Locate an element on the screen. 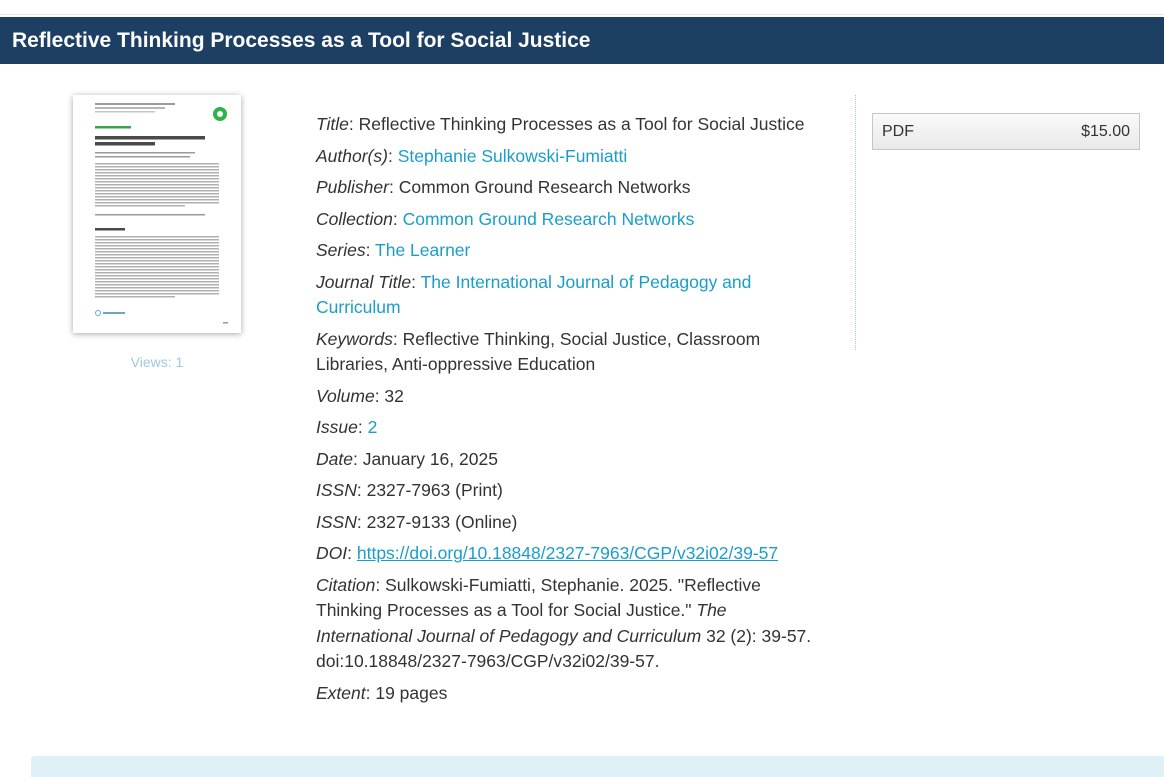 The width and height of the screenshot is (1164, 777). meta-authors: Author(s): Stephanie Sulkowski-Fumiatti is located at coordinates (472, 155).